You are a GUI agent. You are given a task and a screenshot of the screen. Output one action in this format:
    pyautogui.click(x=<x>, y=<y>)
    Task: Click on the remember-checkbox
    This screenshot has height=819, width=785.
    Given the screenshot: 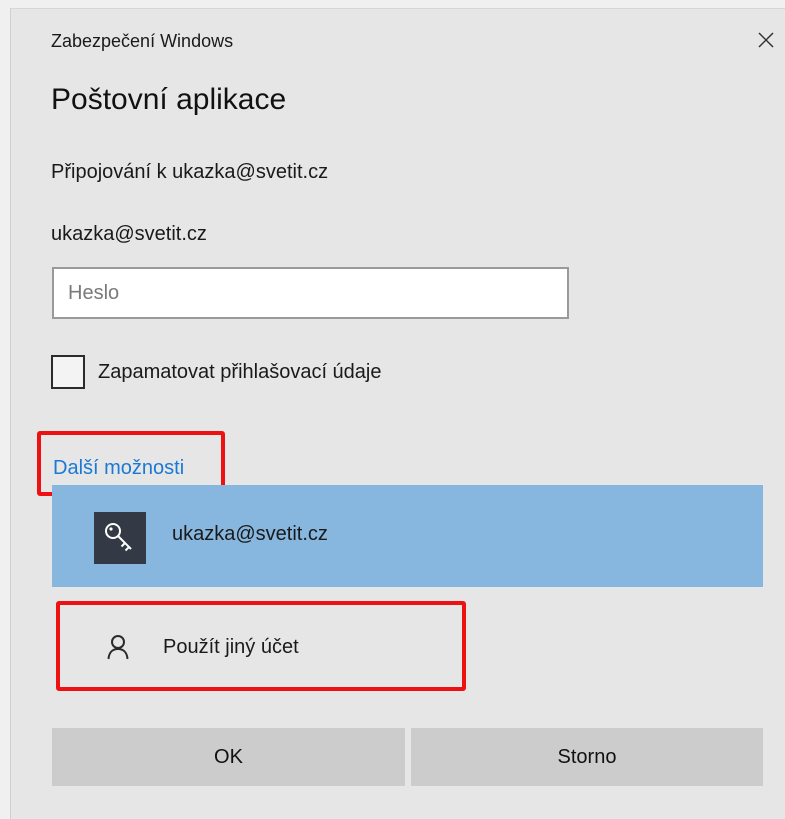 What is the action you would take?
    pyautogui.click(x=68, y=372)
    